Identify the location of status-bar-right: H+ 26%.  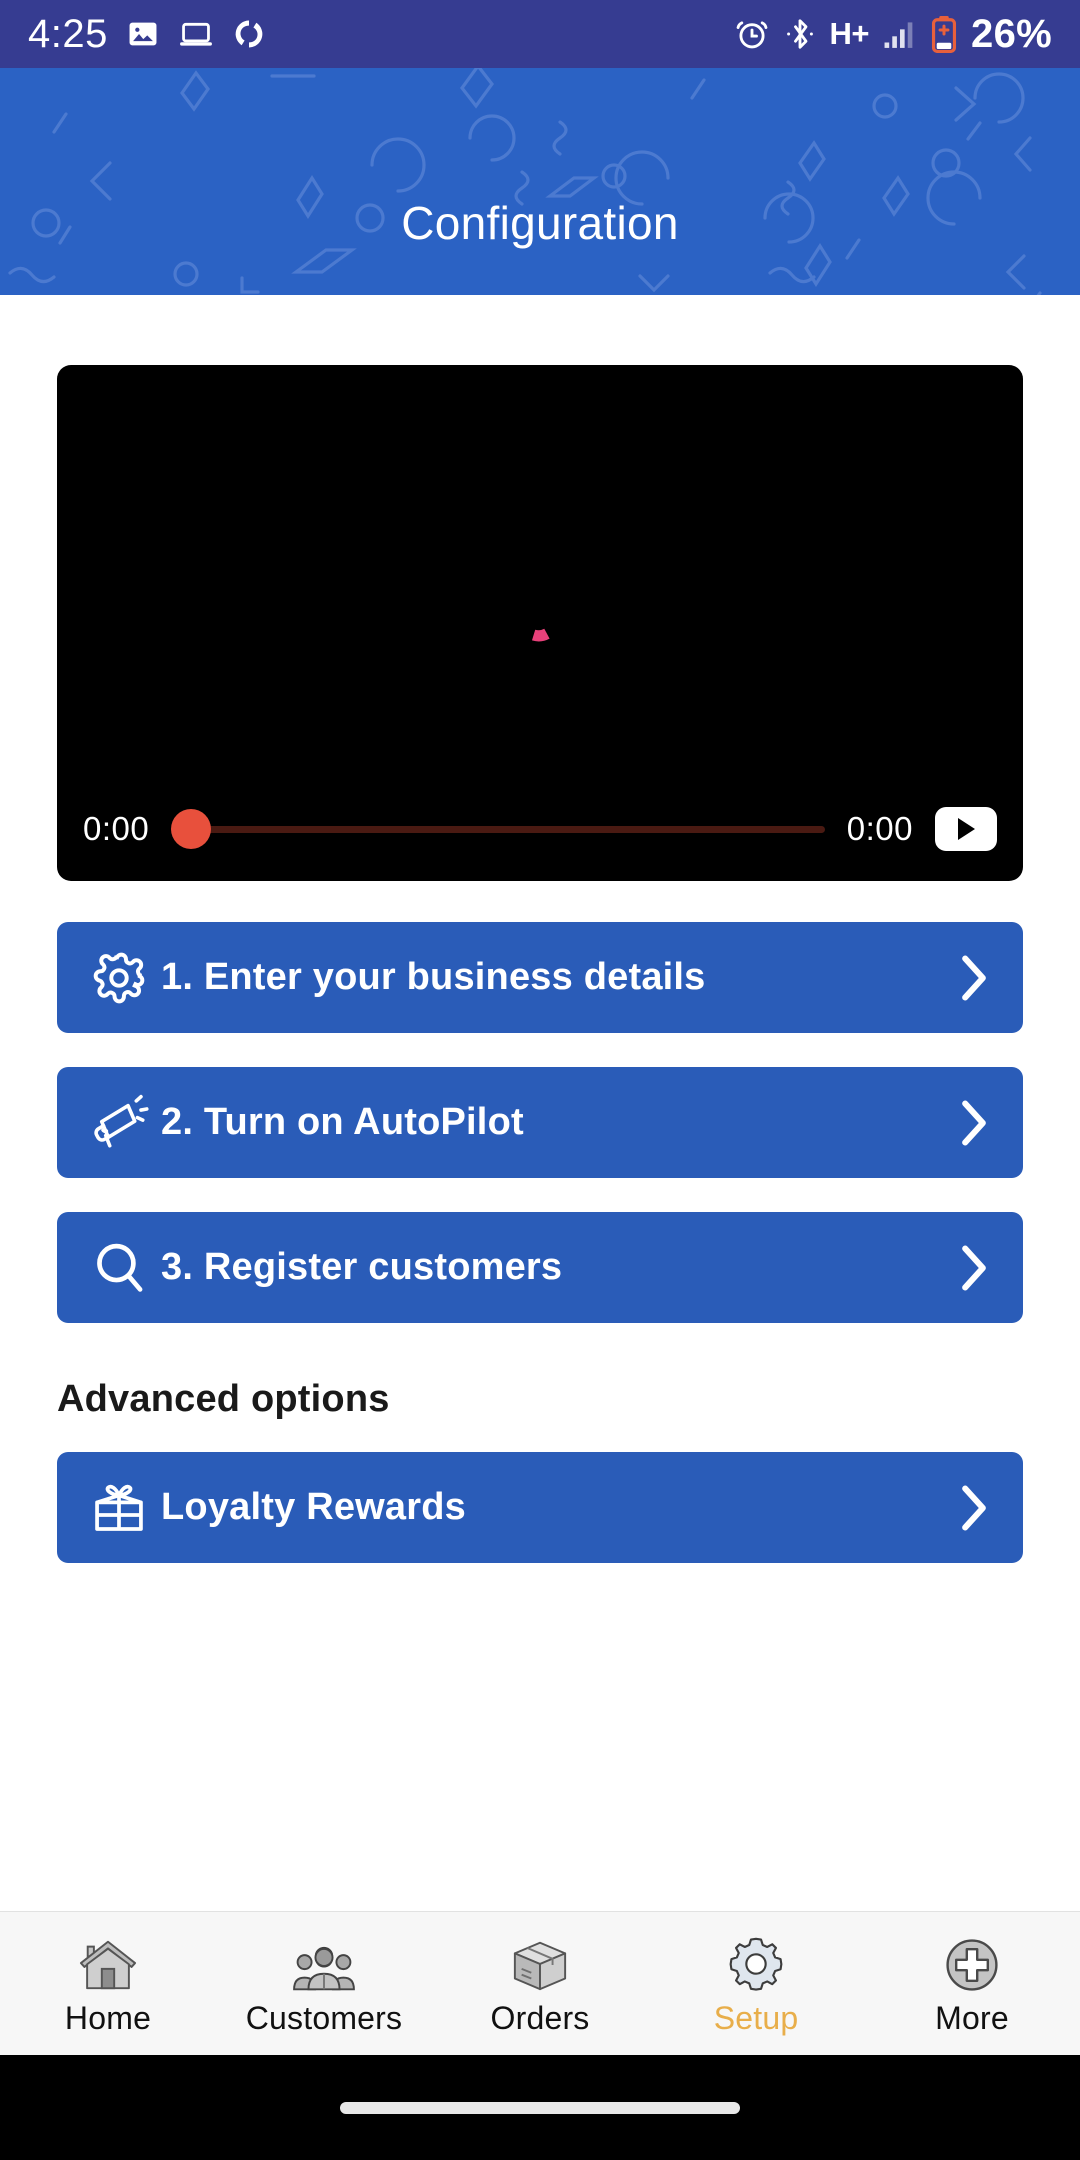
(893, 34).